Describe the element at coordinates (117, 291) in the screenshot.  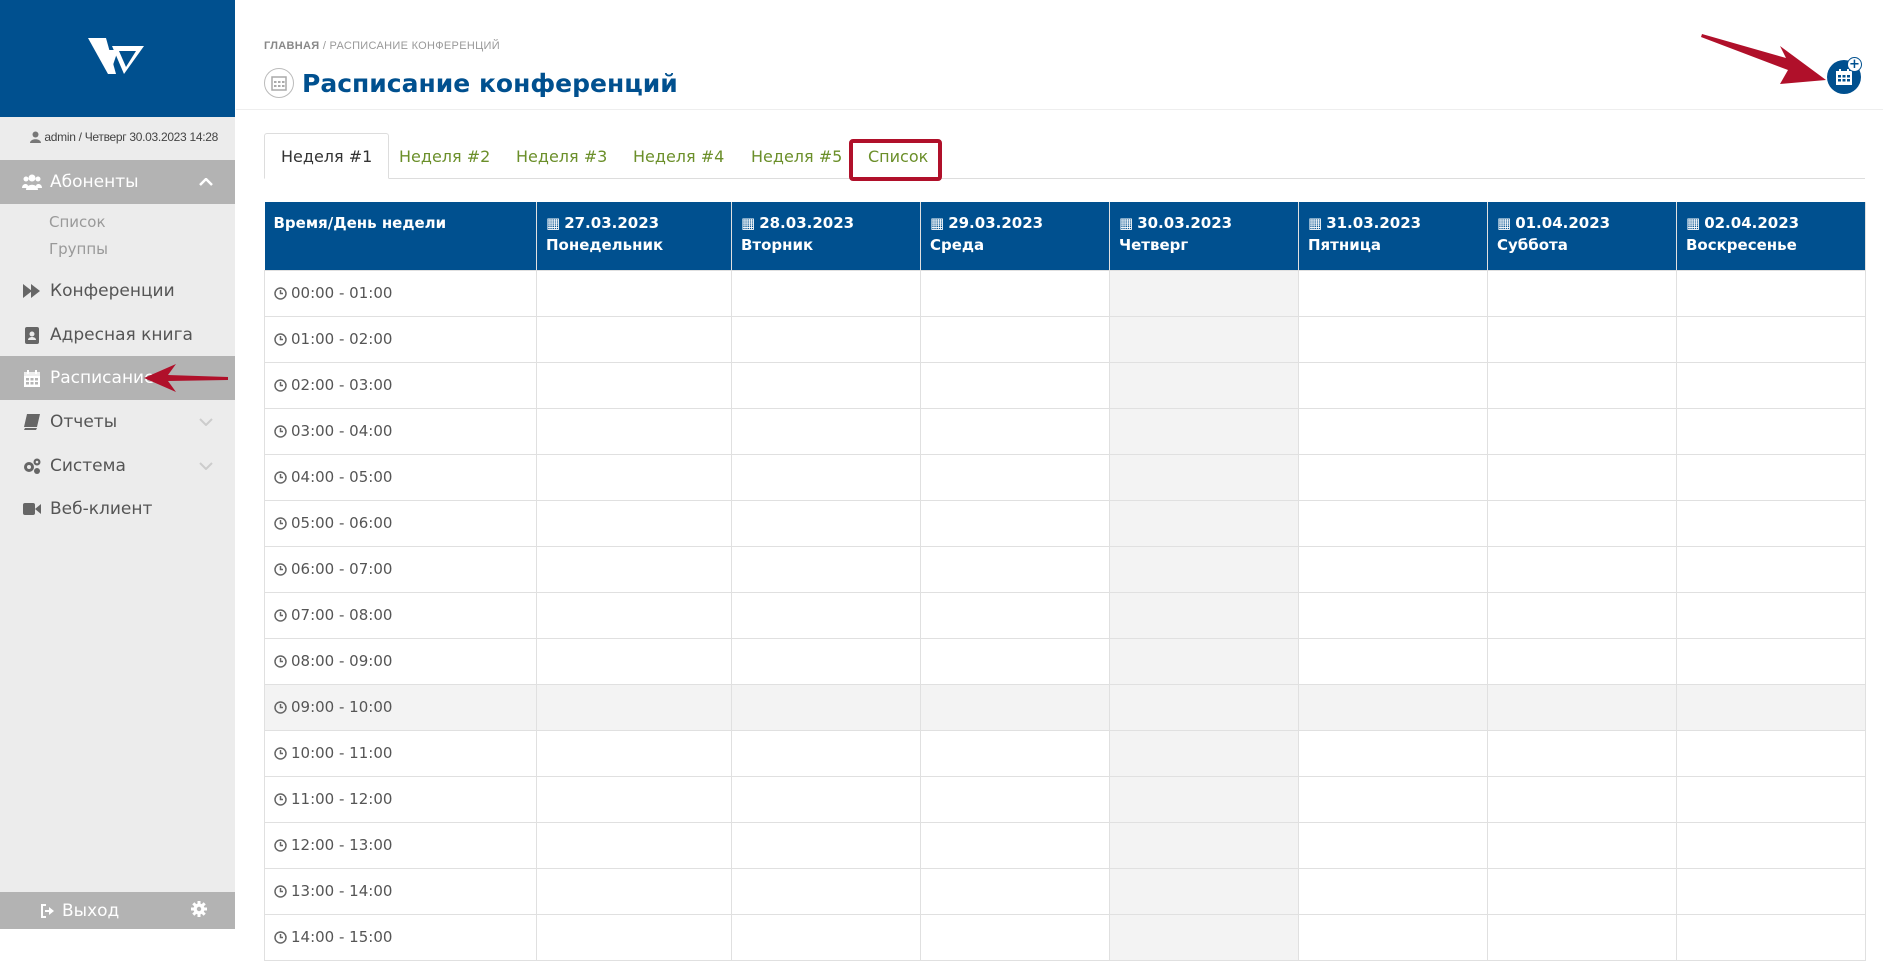
I see `sidebar-item-conferences: Конференции` at that location.